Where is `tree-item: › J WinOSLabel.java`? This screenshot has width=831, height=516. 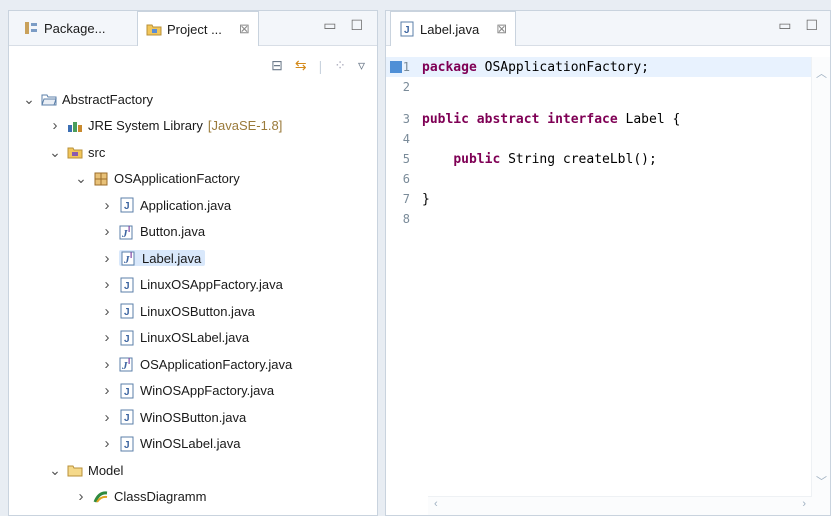 tree-item: › J WinOSLabel.java is located at coordinates (171, 444).